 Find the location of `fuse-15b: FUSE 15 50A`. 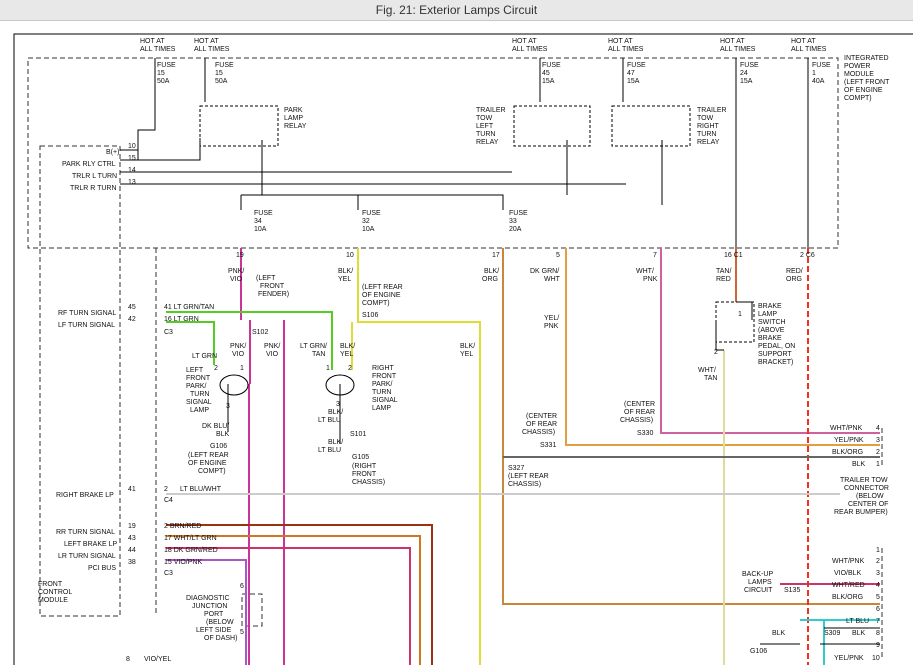

fuse-15b: FUSE 15 50A is located at coordinates (224, 73).